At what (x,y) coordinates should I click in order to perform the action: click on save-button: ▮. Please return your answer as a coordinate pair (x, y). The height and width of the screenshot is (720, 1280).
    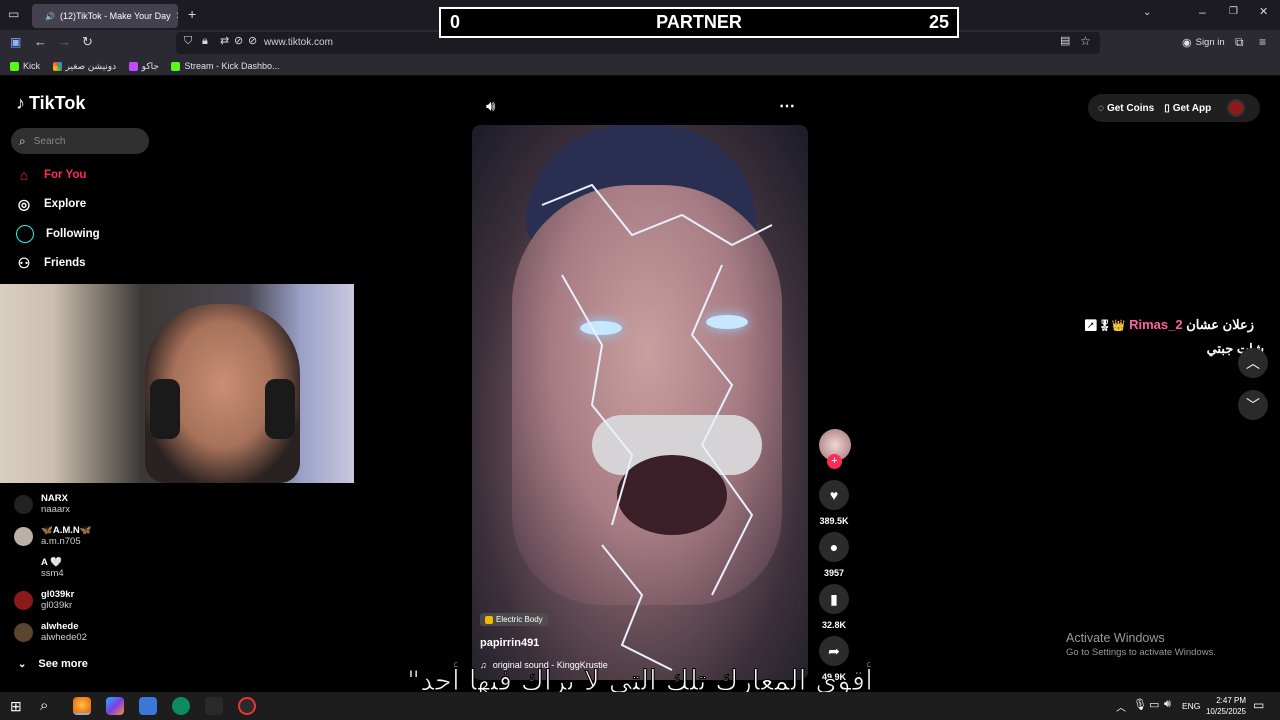
    Looking at the image, I should click on (834, 599).